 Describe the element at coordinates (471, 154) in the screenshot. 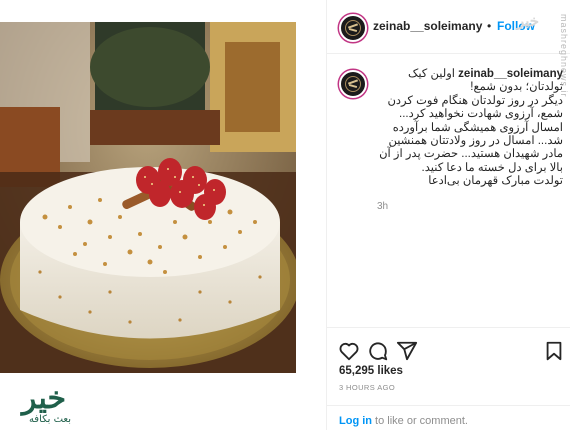

I see `caption-line-6: مادر شهیدان هستید... حضرت پدر از آن` at that location.